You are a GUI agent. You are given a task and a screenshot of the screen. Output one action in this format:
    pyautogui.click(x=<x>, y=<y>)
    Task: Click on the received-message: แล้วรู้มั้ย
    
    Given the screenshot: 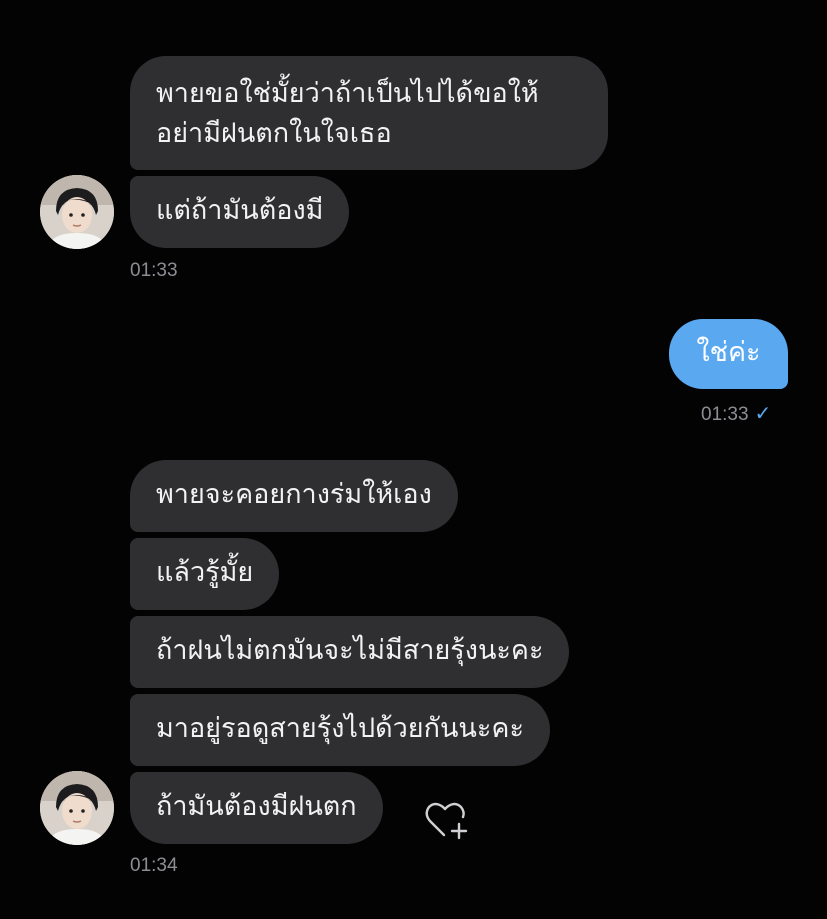 What is the action you would take?
    pyautogui.click(x=205, y=574)
    